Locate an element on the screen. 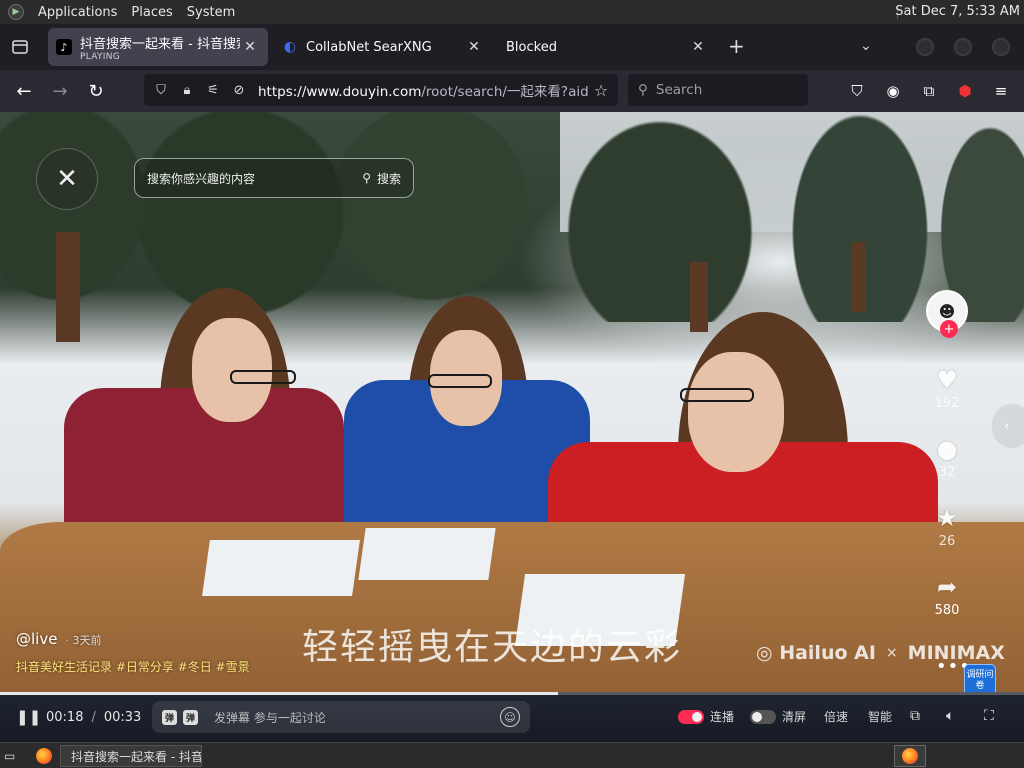 This screenshot has width=1024, height=768. danmu-settings-icon: 弹 is located at coordinates (170, 717).